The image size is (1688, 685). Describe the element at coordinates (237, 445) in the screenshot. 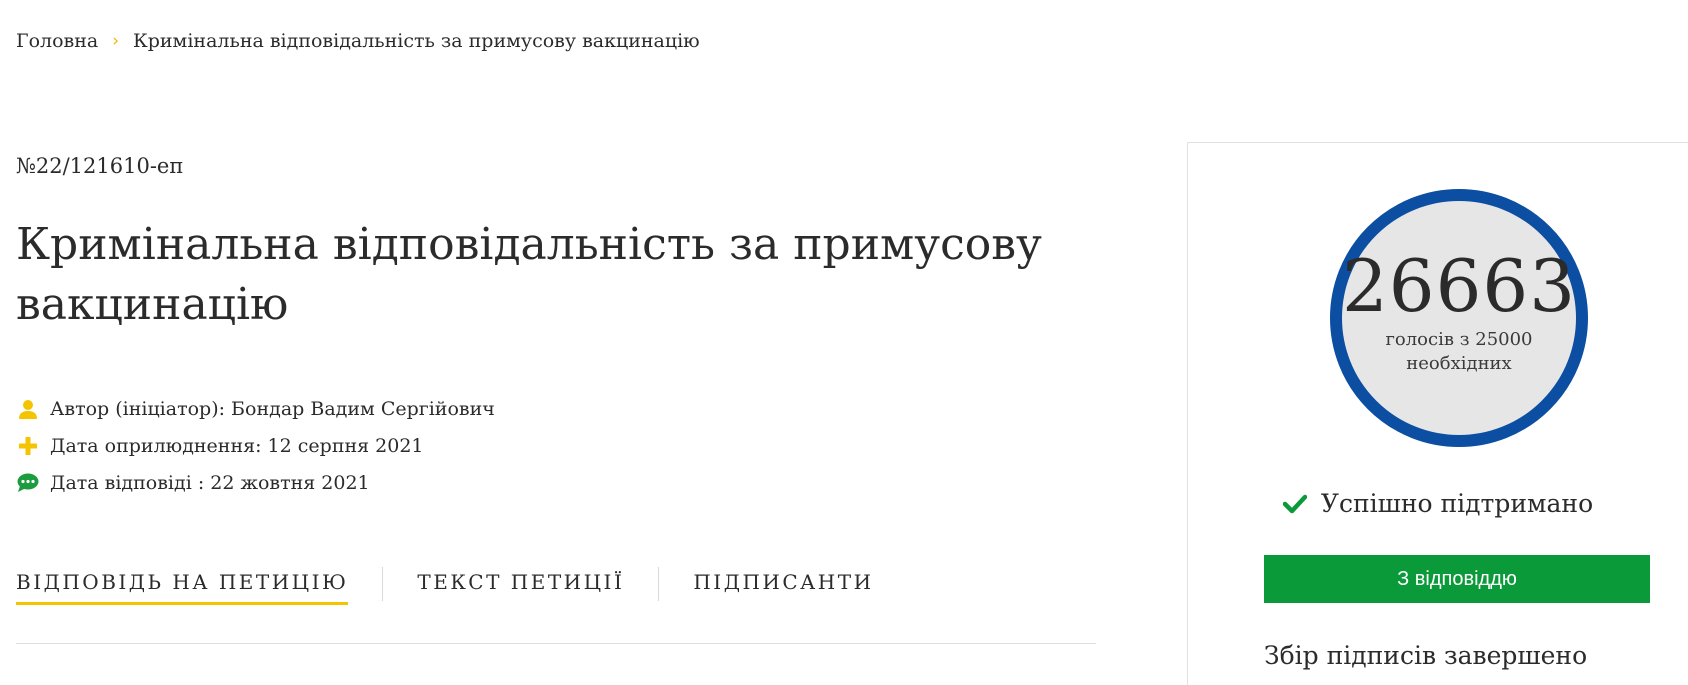

I see `published-text: Дата оприлюднення: 12 серпня 2021` at that location.